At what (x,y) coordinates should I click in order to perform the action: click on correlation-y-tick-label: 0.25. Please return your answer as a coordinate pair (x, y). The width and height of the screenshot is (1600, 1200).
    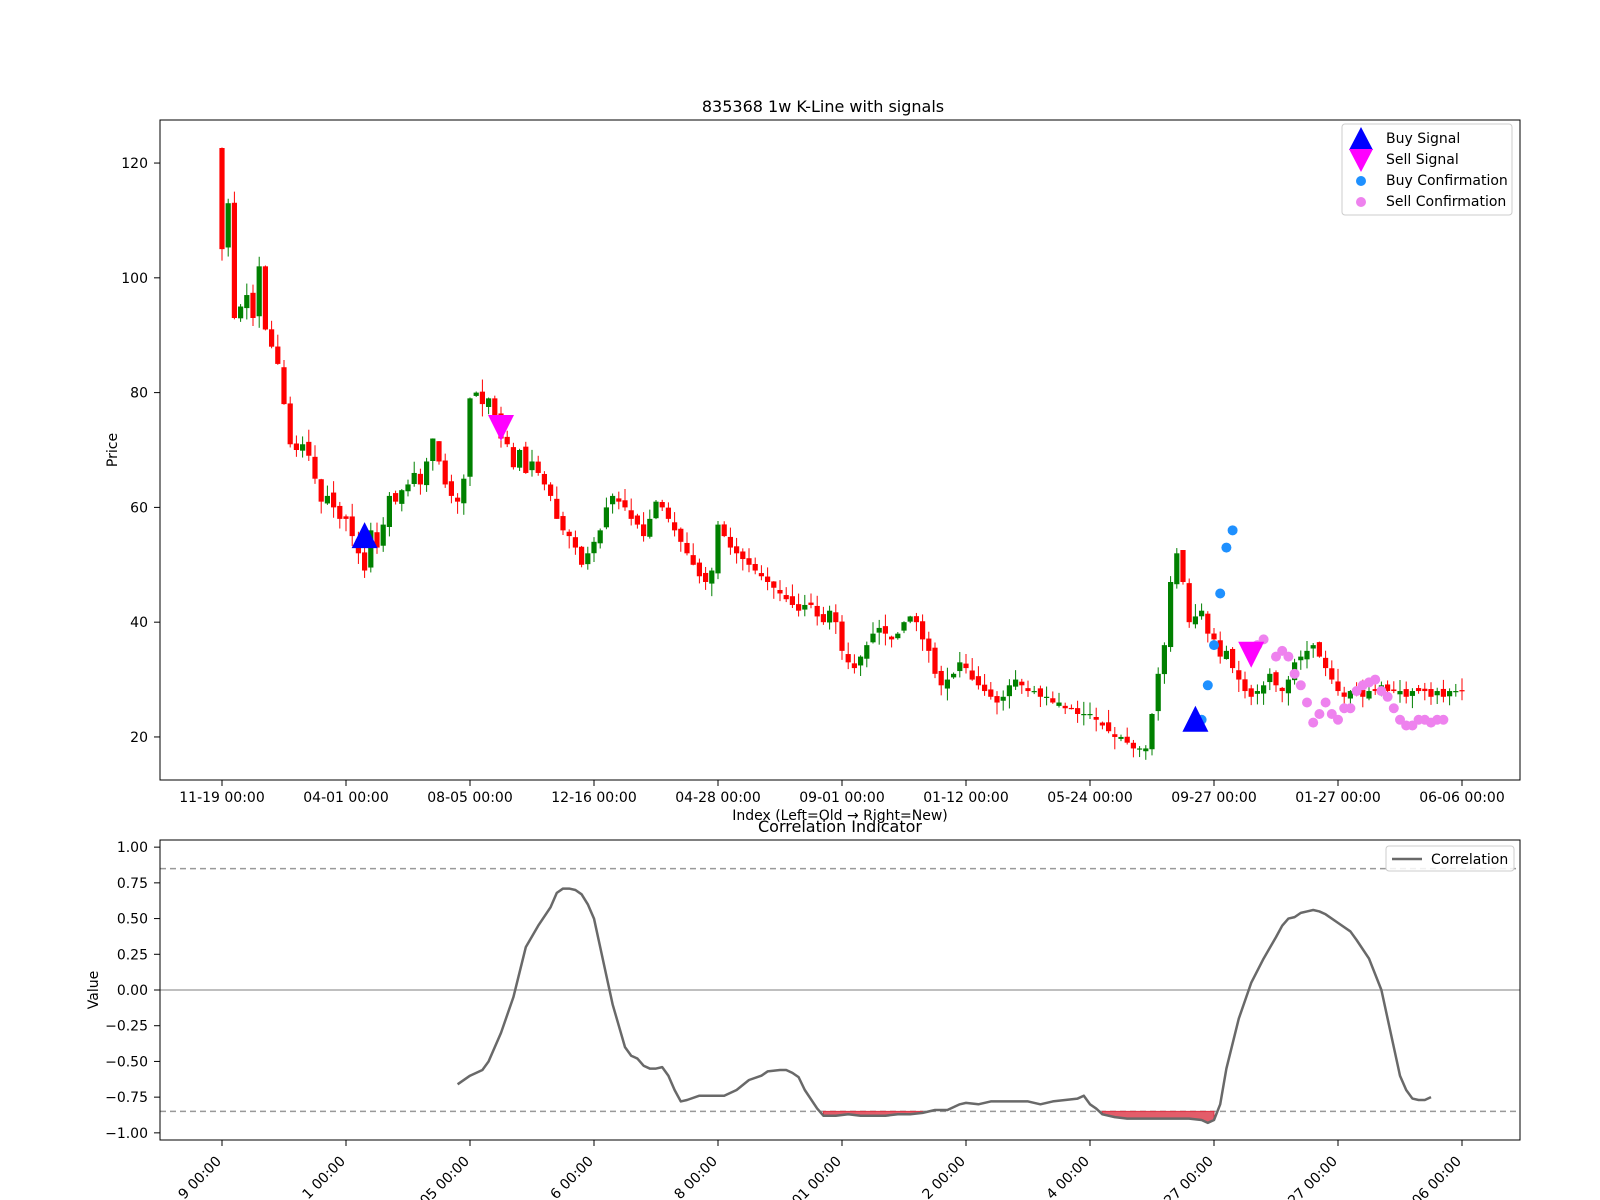
    Looking at the image, I should click on (132, 955).